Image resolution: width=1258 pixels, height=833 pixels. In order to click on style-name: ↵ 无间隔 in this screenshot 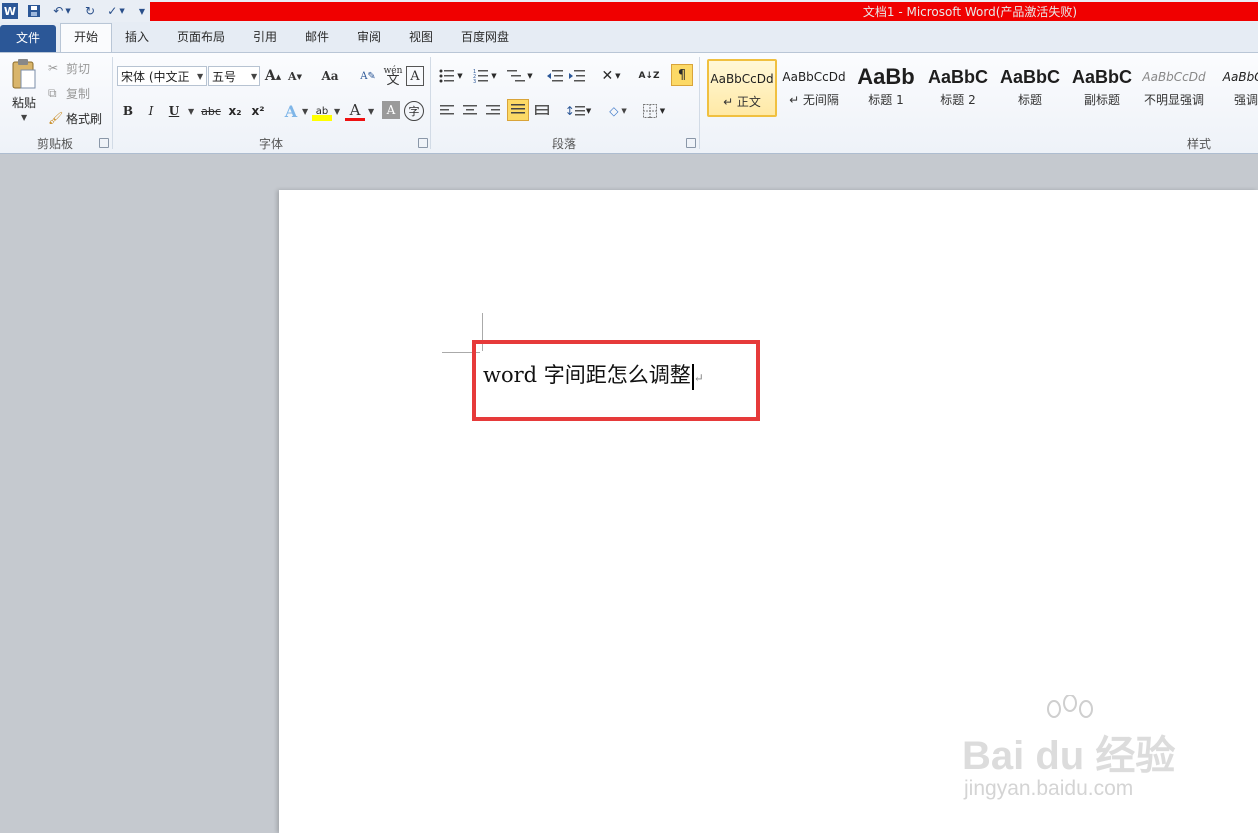, I will do `click(814, 100)`.